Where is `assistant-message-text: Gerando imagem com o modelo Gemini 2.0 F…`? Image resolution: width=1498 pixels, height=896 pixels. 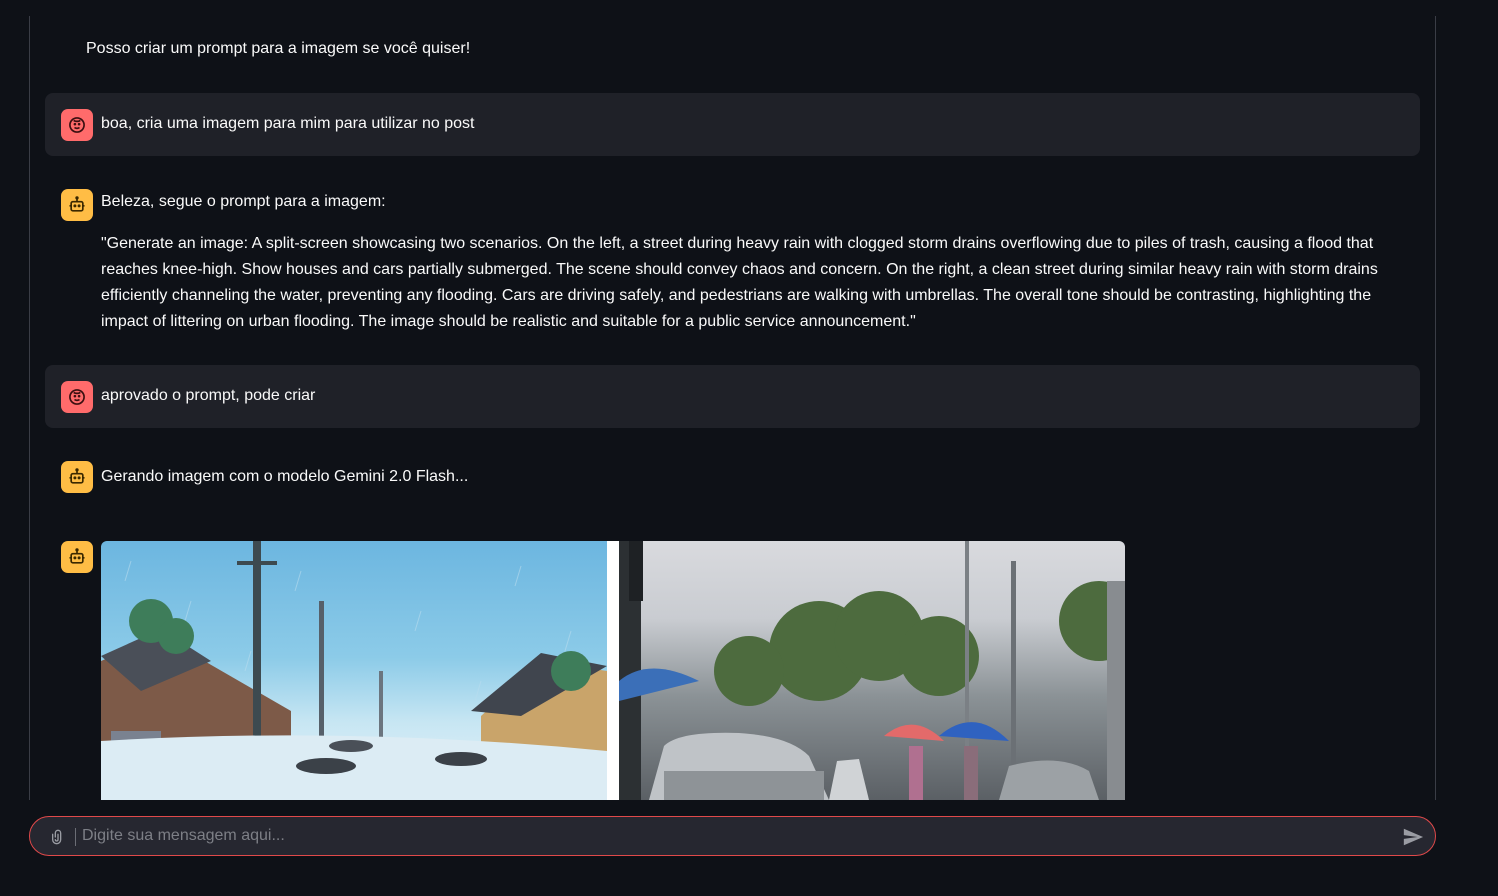 assistant-message-text: Gerando imagem com o modelo Gemini 2.0 F… is located at coordinates (285, 476).